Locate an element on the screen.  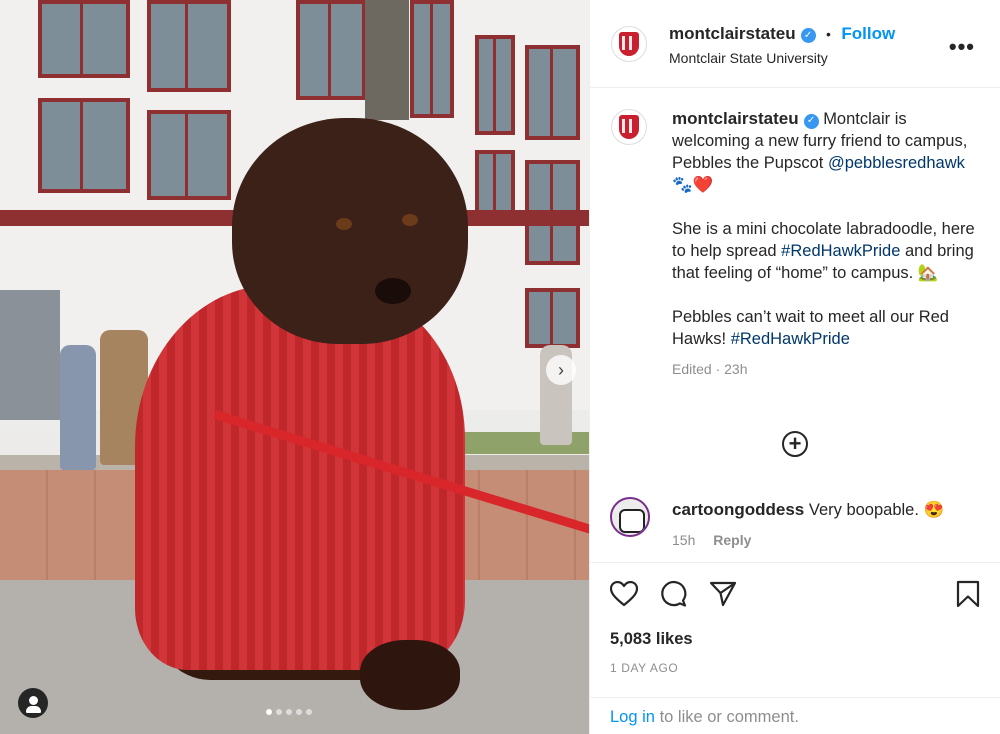
bookmark-icon is located at coordinates (968, 594).